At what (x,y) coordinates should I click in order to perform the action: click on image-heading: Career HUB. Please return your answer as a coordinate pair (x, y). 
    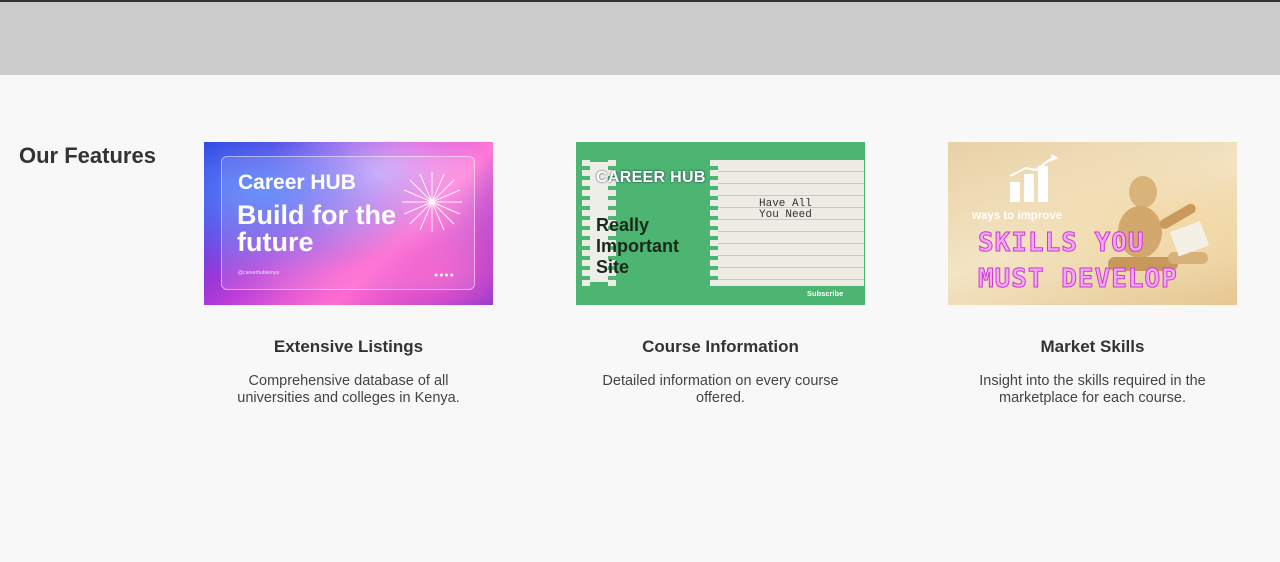
    Looking at the image, I should click on (297, 182).